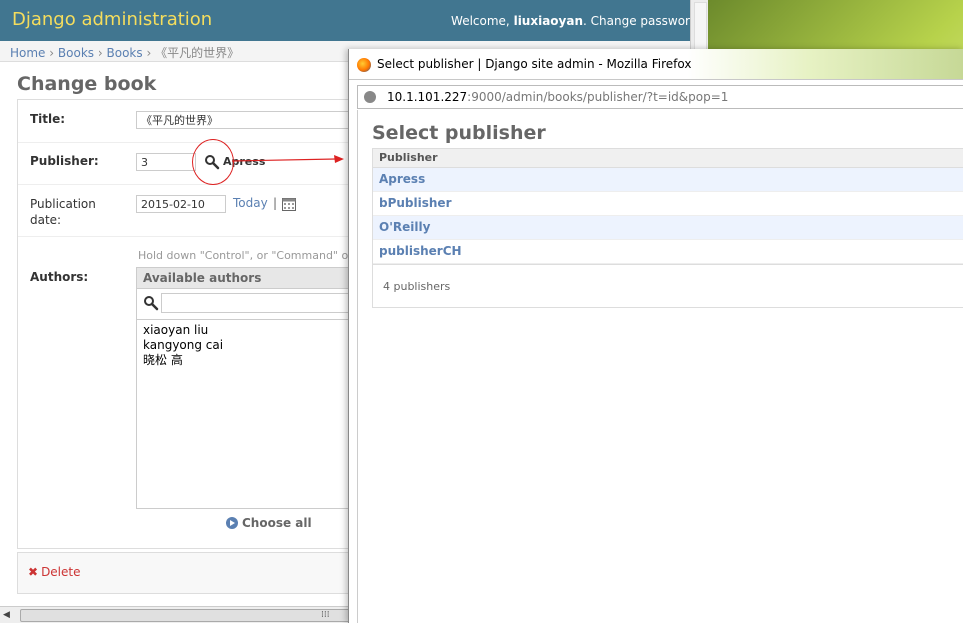 This screenshot has height=623, width=963. Describe the element at coordinates (261, 303) in the screenshot. I see `author-filter-input` at that location.